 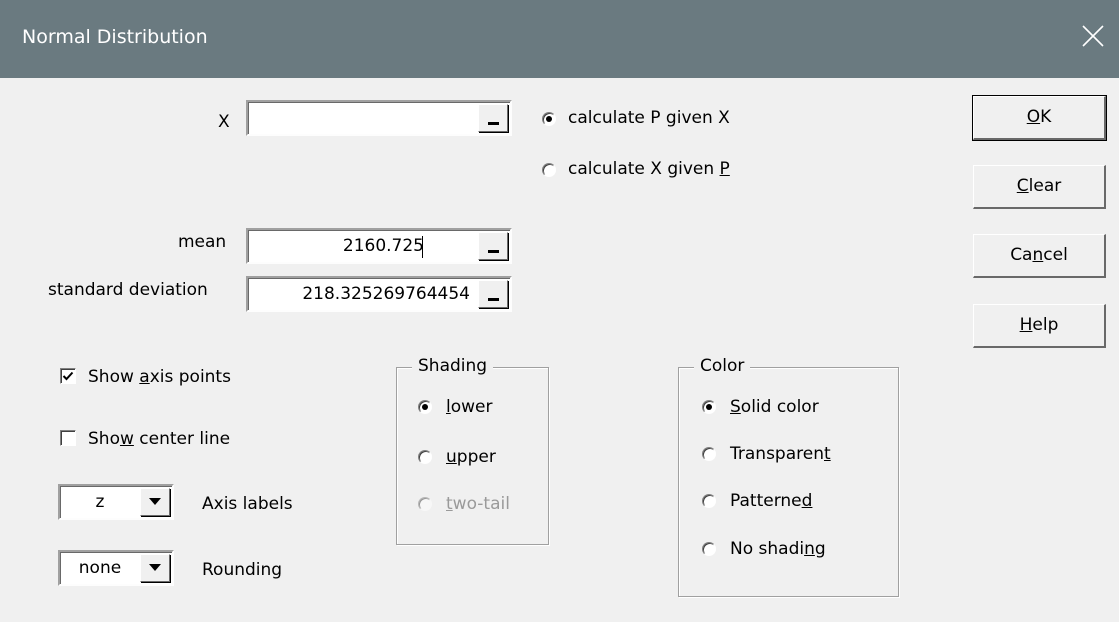 I want to click on std-dev-input: 218.325269764454, so click(x=379, y=294).